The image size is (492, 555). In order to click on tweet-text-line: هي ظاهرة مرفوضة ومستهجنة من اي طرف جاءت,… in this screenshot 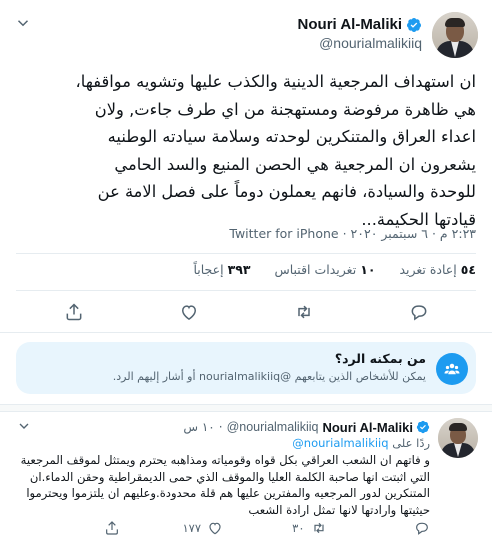, I will do `click(285, 109)`.